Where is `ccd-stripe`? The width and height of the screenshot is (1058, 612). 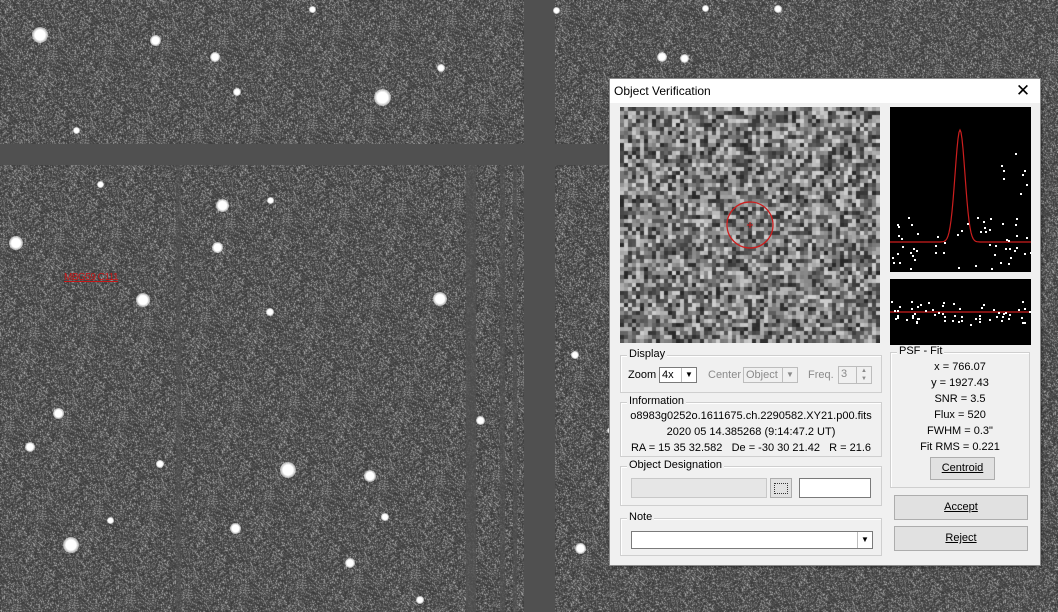
ccd-stripe is located at coordinates (178, 388).